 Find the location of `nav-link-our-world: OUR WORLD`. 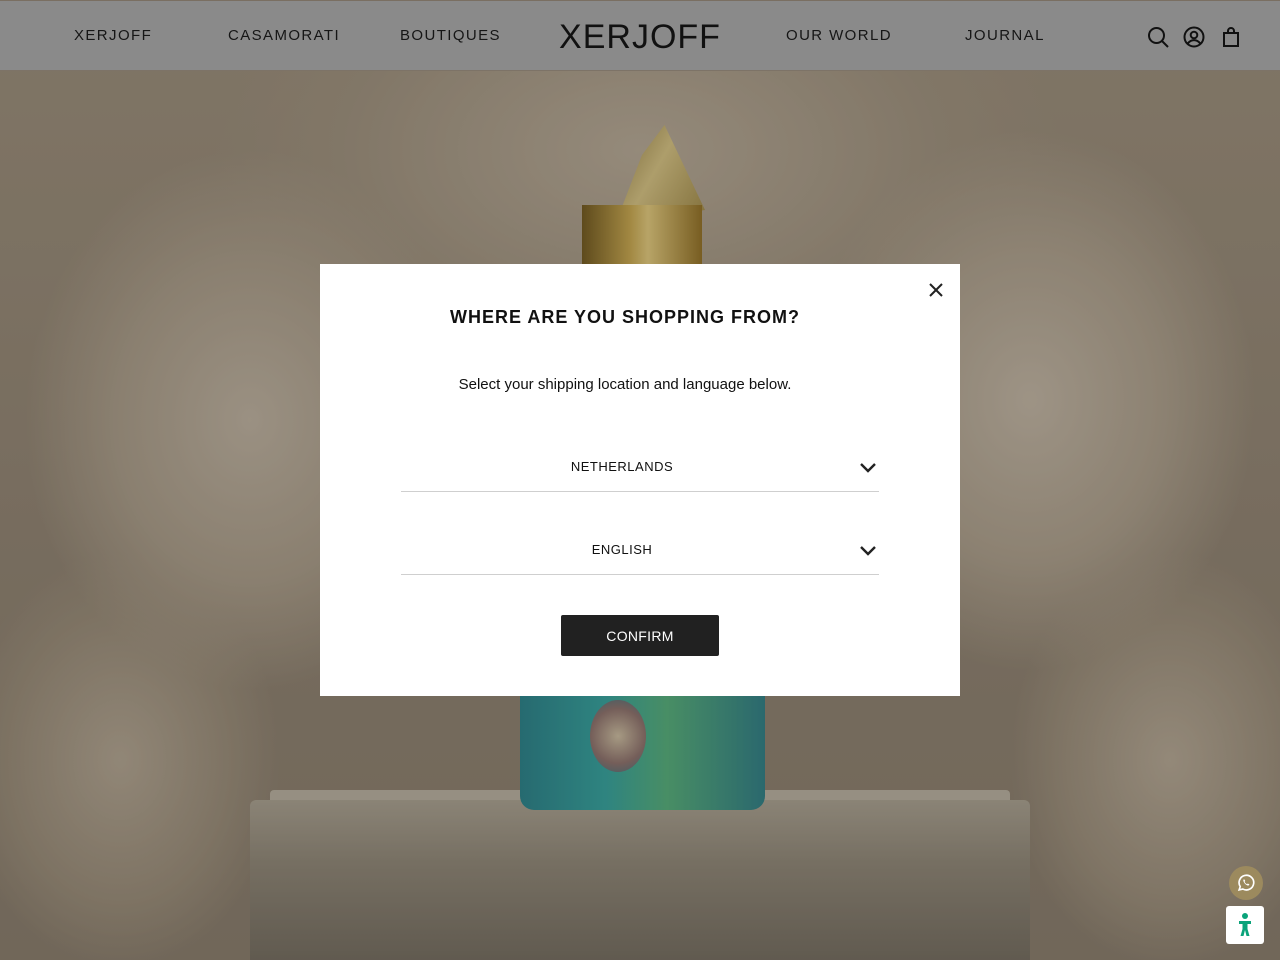

nav-link-our-world: OUR WORLD is located at coordinates (839, 35).